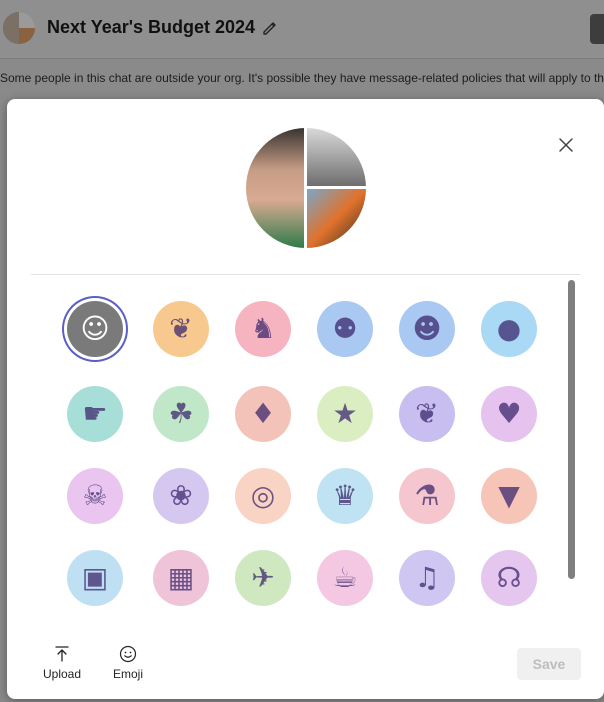 Image resolution: width=604 pixels, height=702 pixels. I want to click on donut-icon-glyph: ◎, so click(263, 495).